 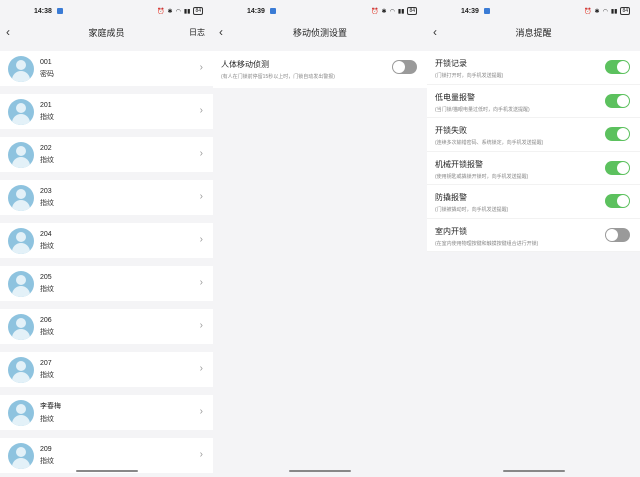 I want to click on member-name: 205, so click(x=46, y=277).